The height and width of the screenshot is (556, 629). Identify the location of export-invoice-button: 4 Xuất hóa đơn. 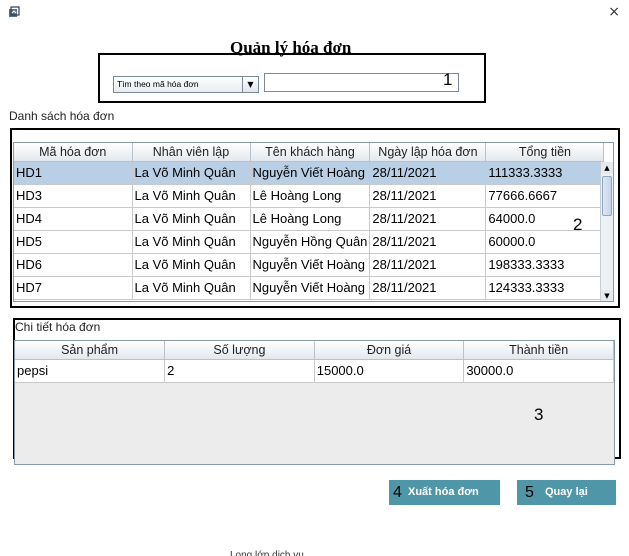
(444, 492).